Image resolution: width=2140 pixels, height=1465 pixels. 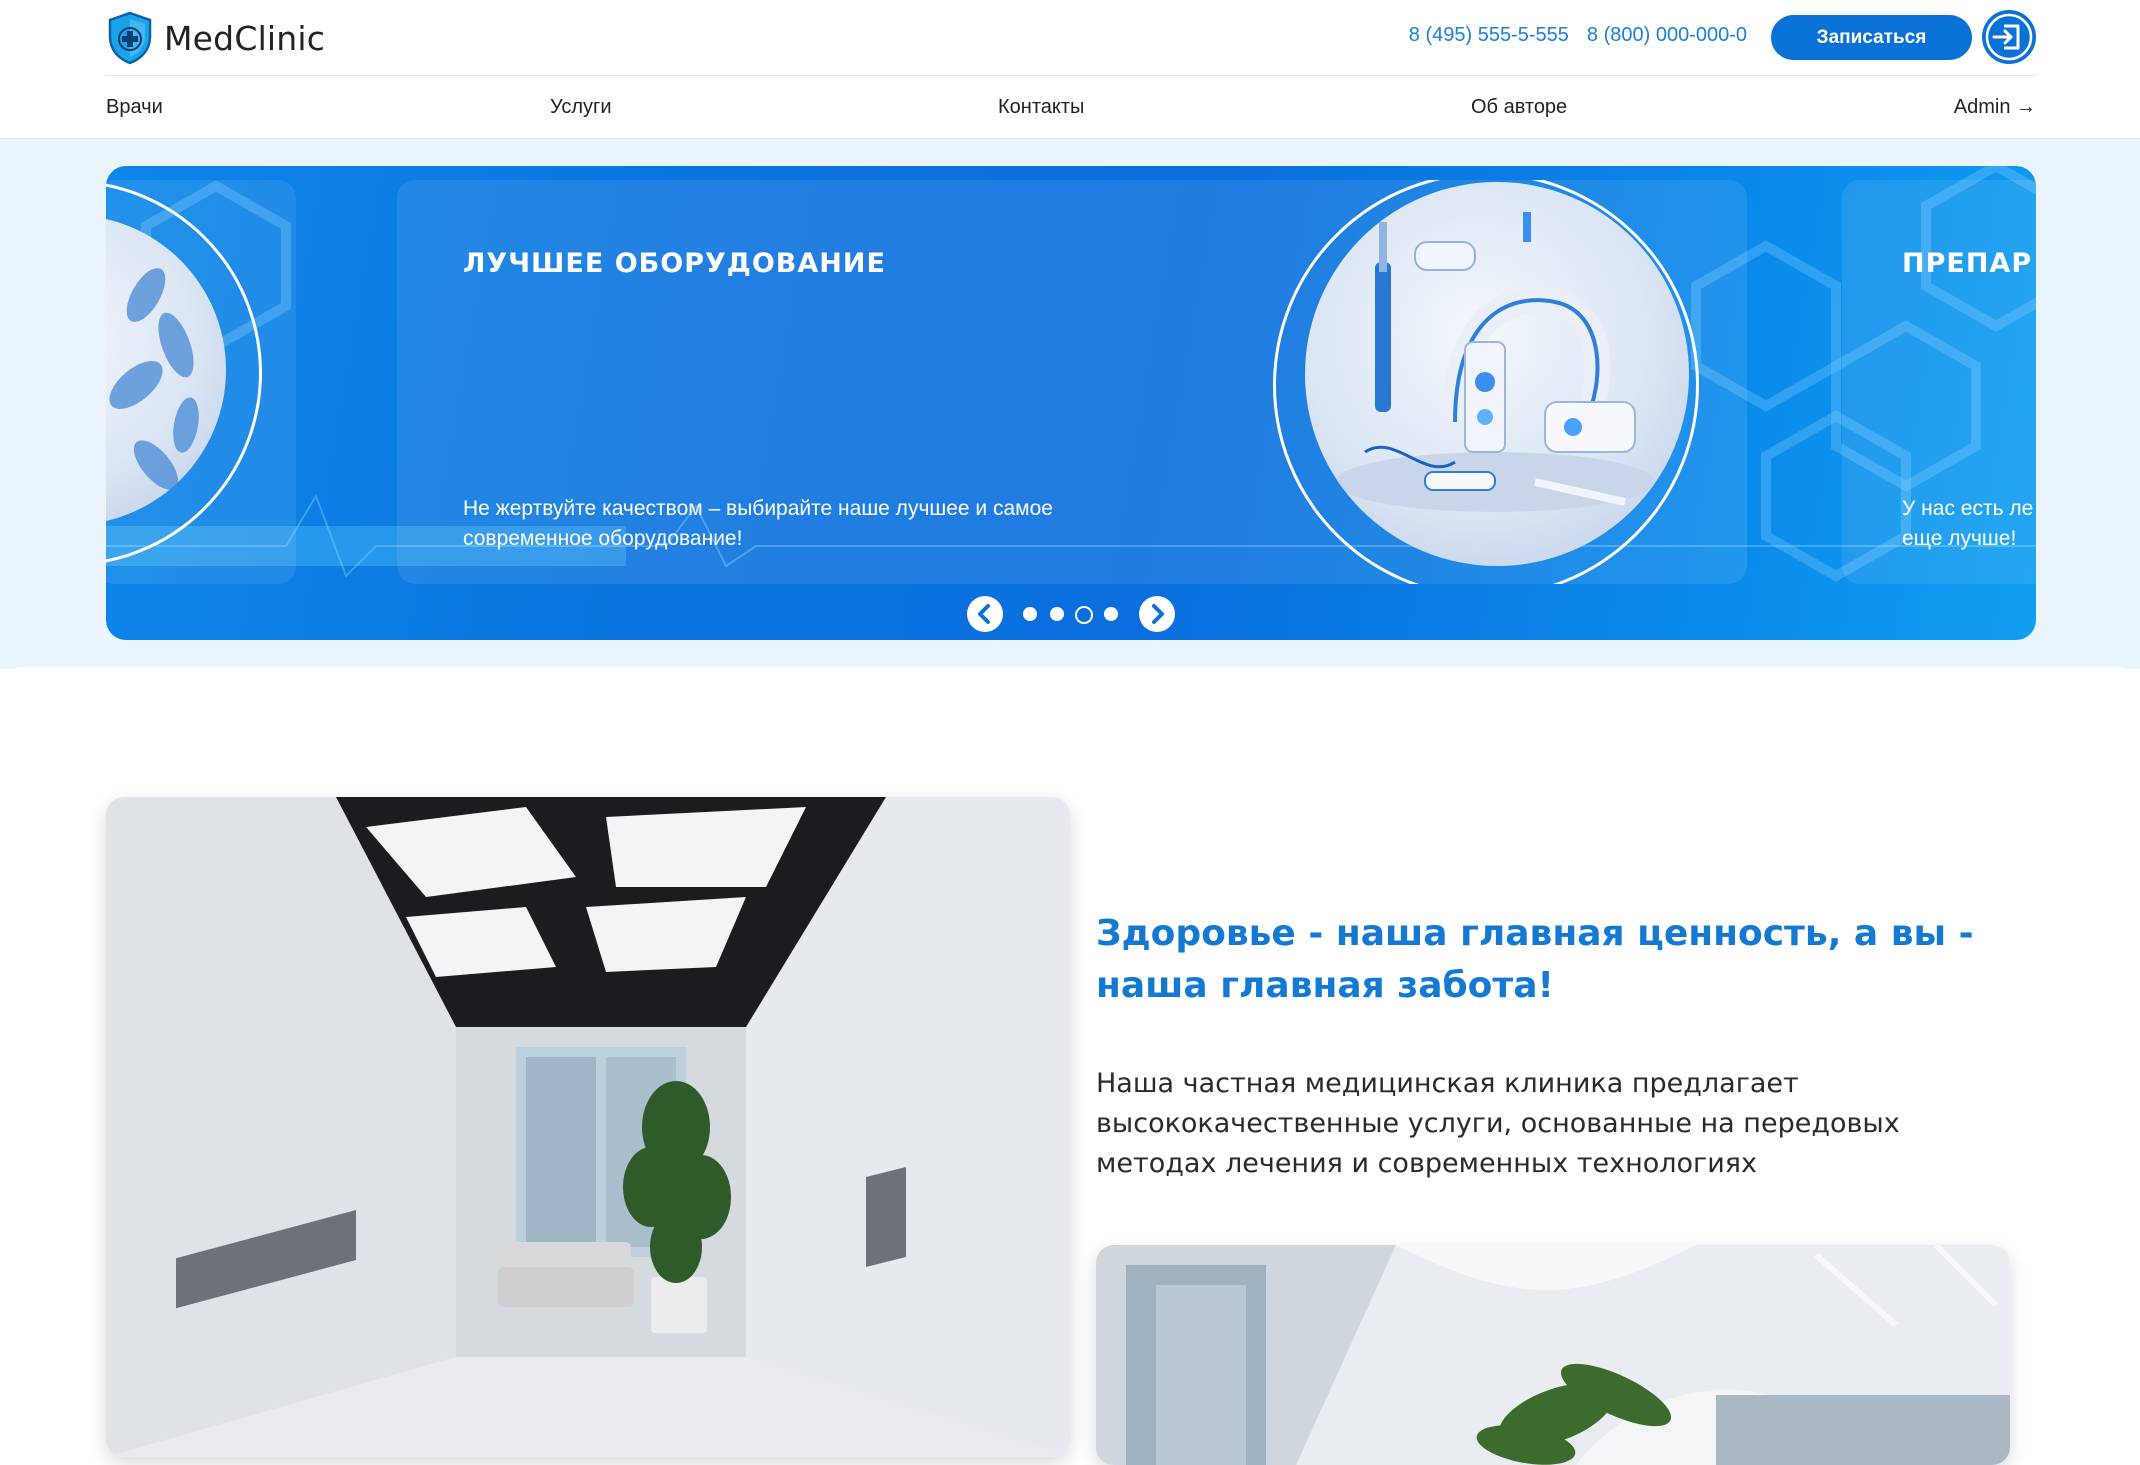 What do you see at coordinates (1939, 382) in the screenshot?
I see `slide-next: ПРЕПАР У нас есть ле еще лучше!` at bounding box center [1939, 382].